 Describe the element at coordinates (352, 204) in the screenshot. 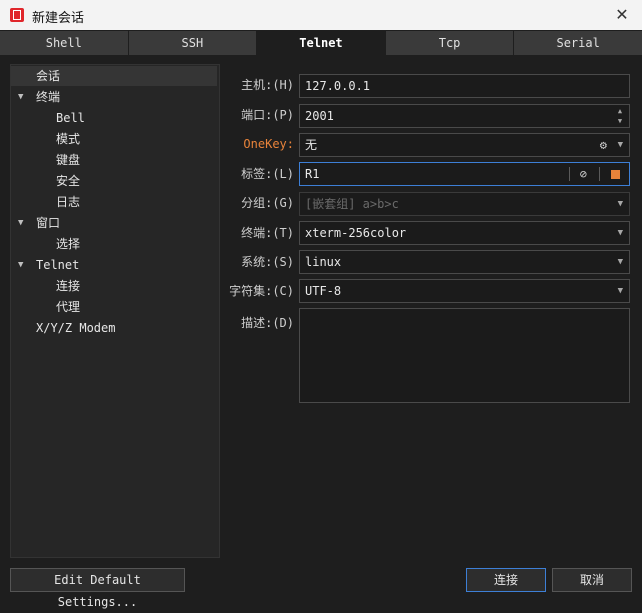

I see `group-placeholder: [嵌套组] a>b>c` at that location.